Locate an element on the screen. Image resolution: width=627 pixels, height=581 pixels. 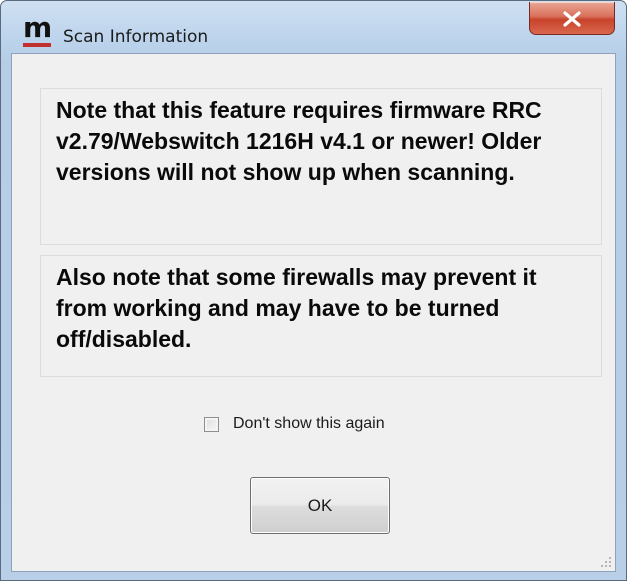
app-logo-icon: m is located at coordinates (38, 30).